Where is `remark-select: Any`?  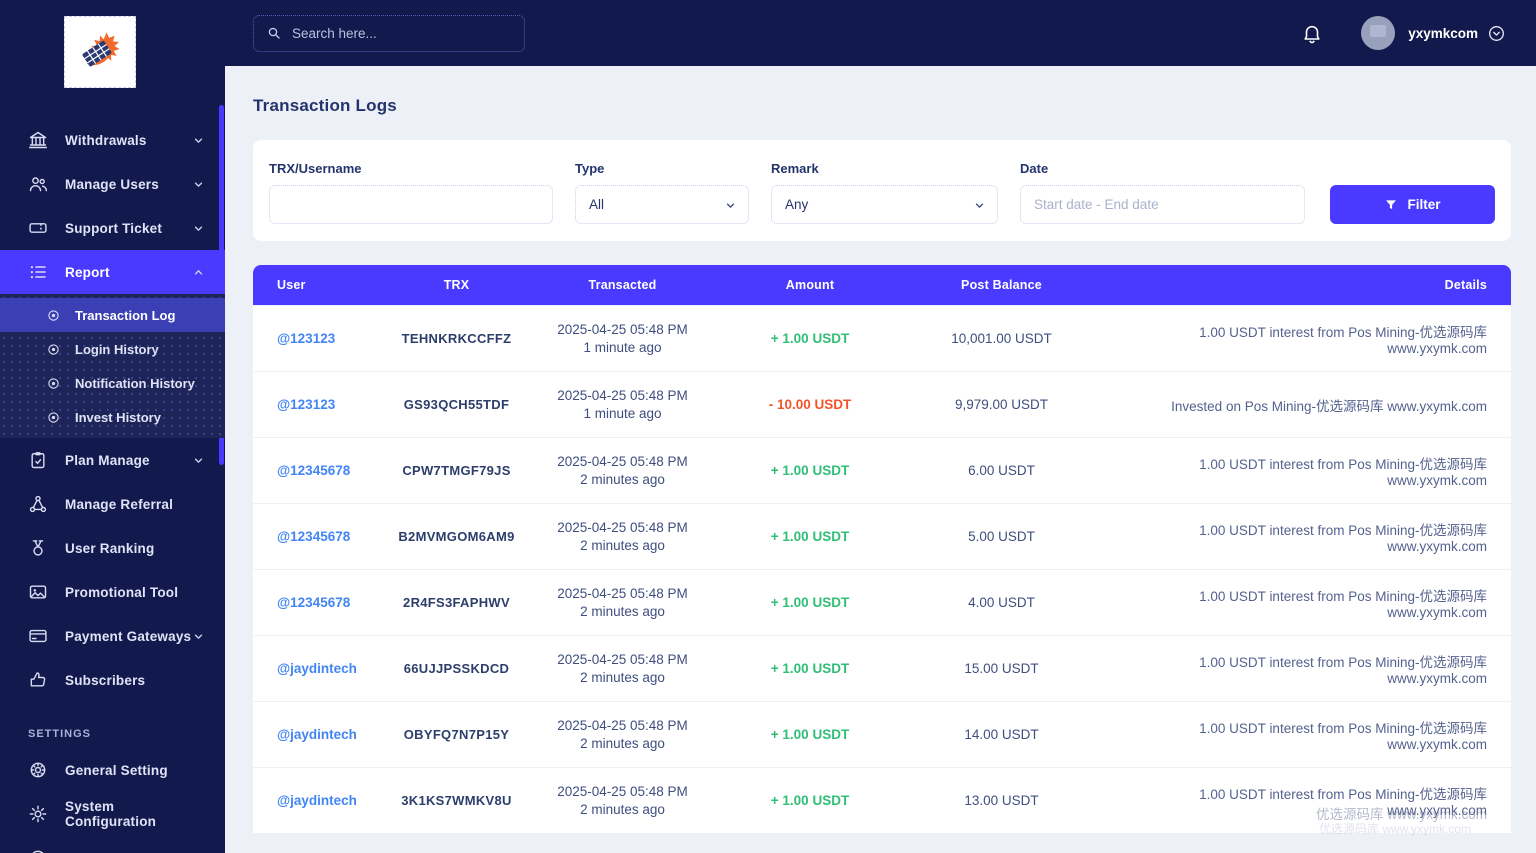
remark-select: Any is located at coordinates (884, 204).